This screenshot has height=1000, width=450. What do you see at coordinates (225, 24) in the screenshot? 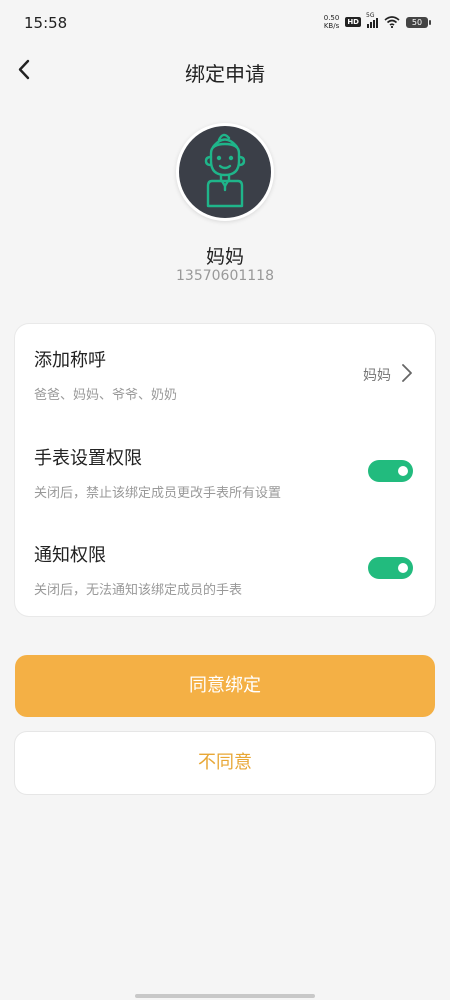
I see `status-bar: 15:58 0.50 KB/s HD 5G 50` at bounding box center [225, 24].